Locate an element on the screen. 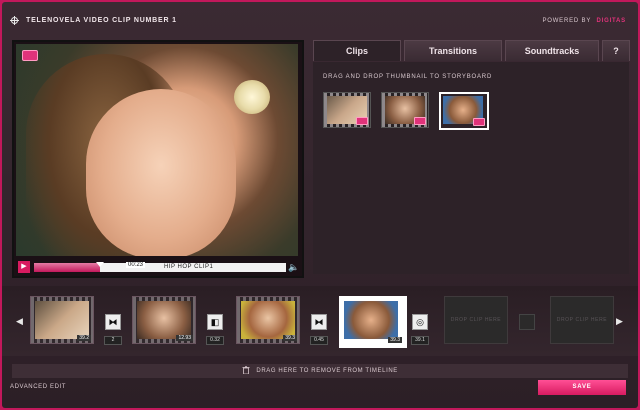 The height and width of the screenshot is (410, 640). timeline-clip-2: 12.93 is located at coordinates (164, 320).